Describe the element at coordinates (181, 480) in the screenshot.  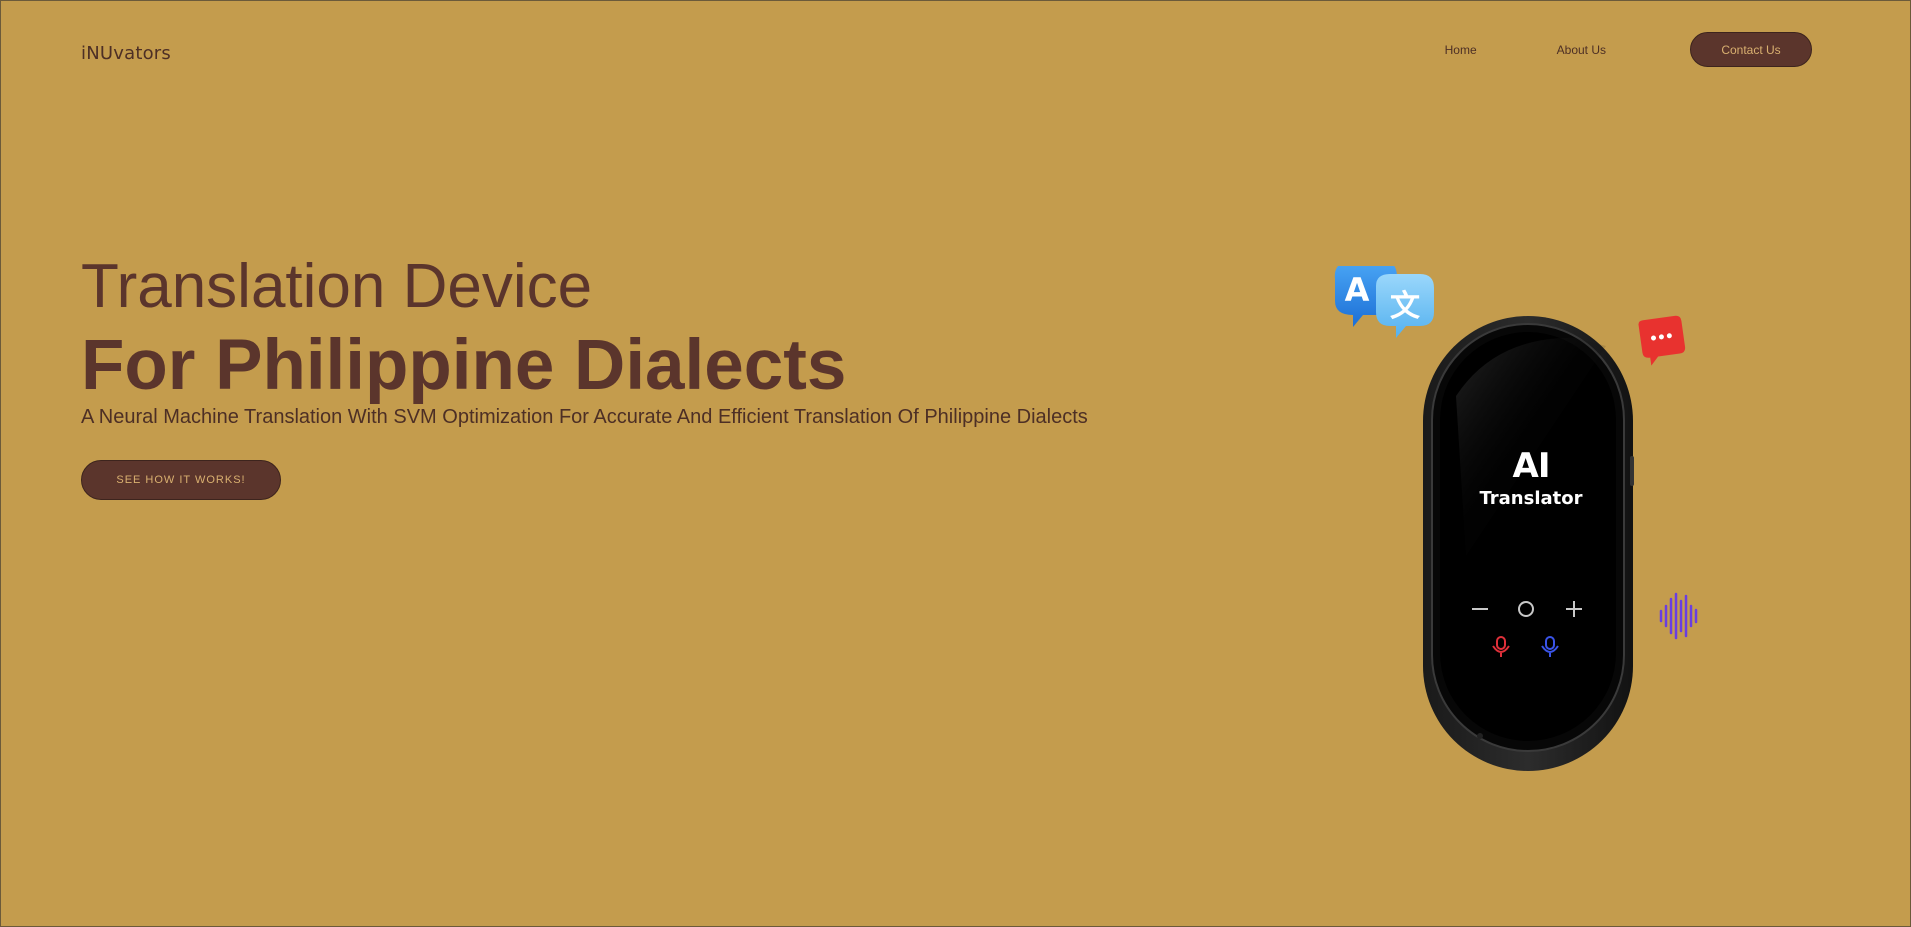
I see `see-how-it-works-button: SEE HOW IT WORKS!` at that location.